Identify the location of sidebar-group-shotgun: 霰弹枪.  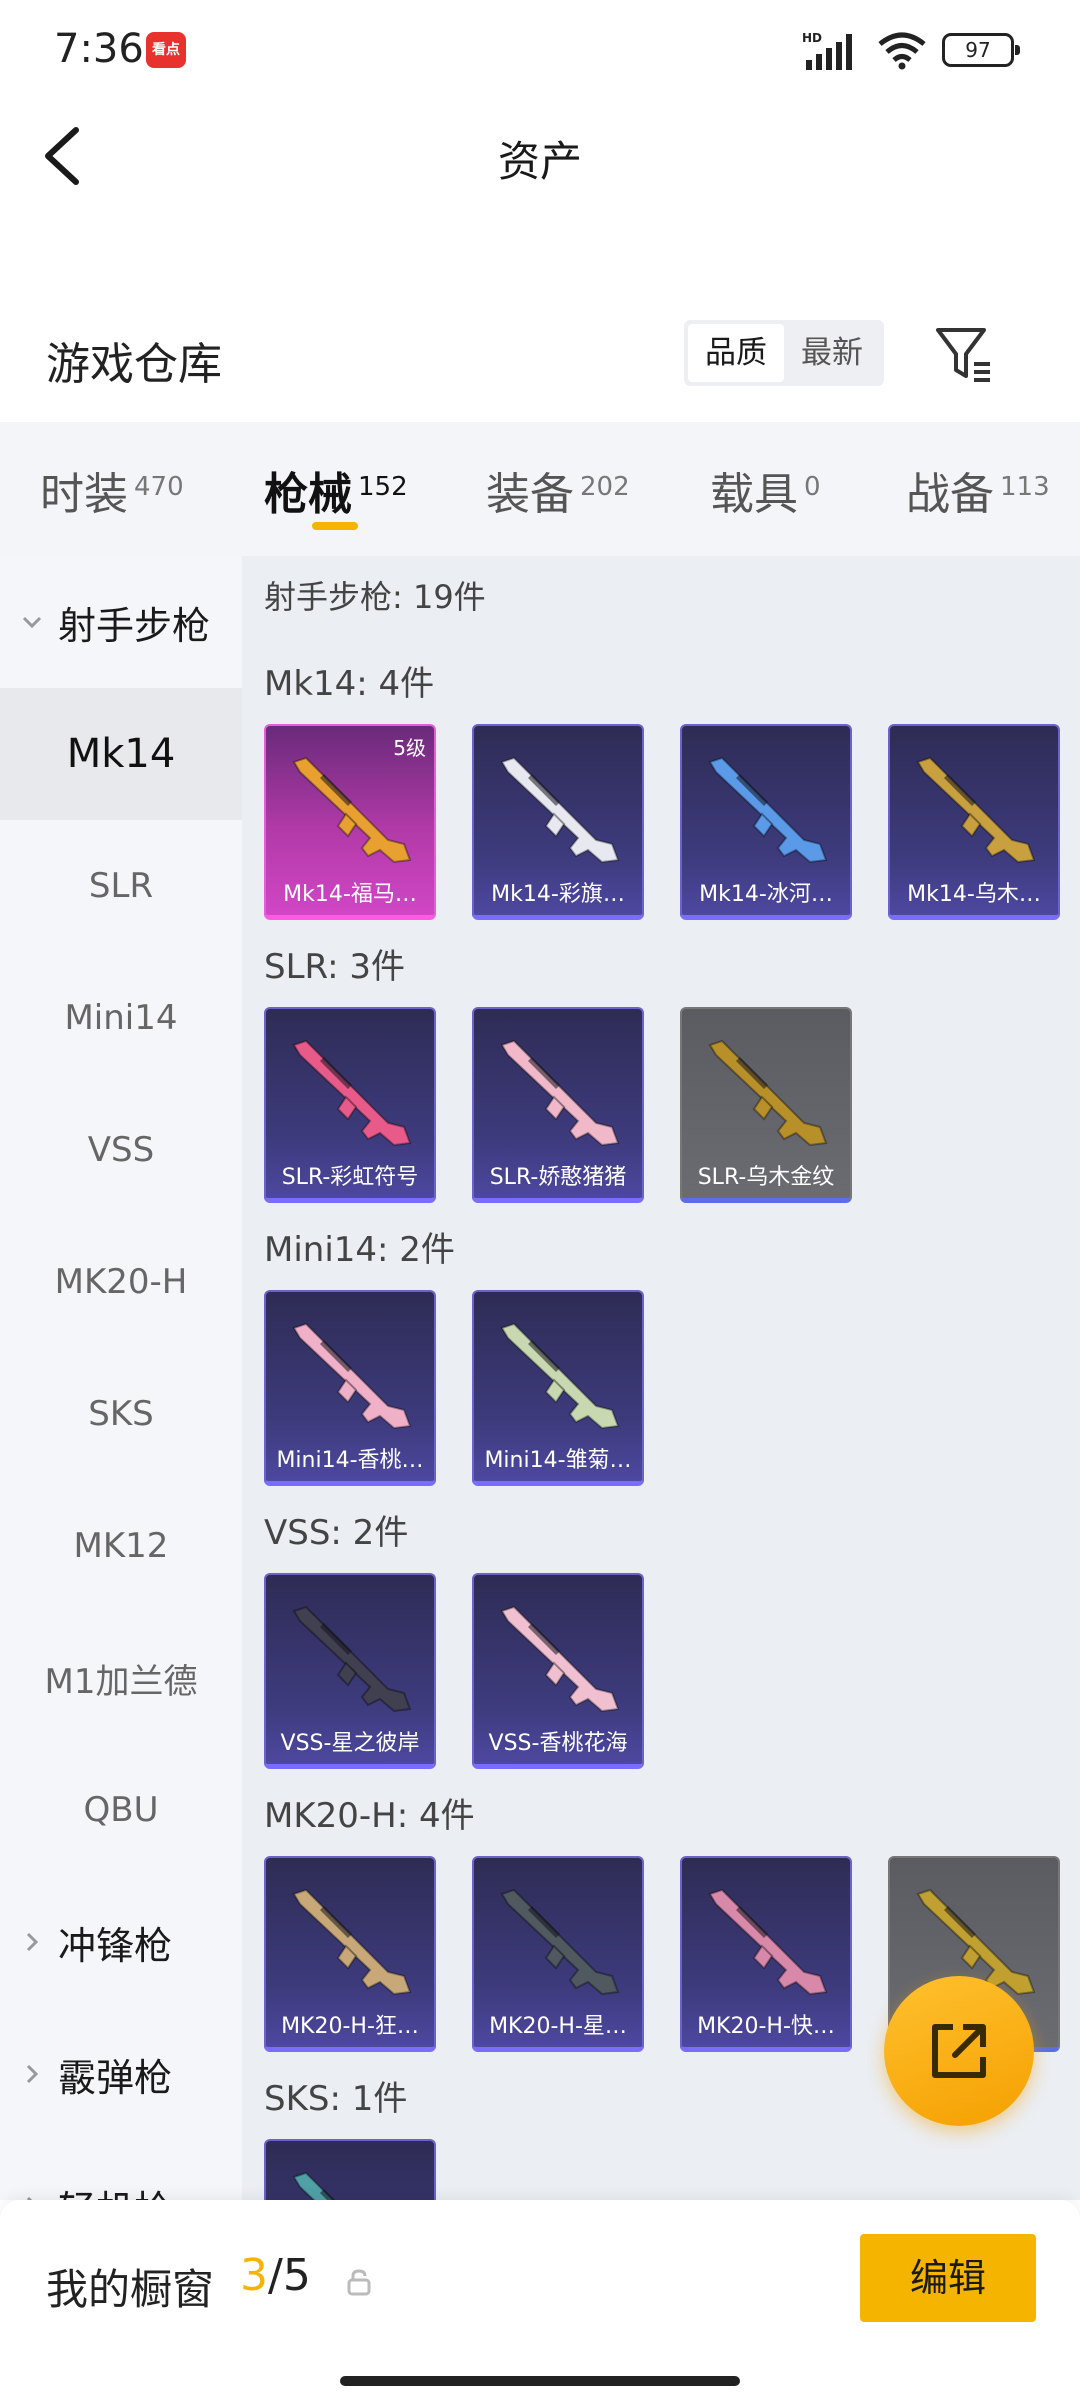
(121, 2074).